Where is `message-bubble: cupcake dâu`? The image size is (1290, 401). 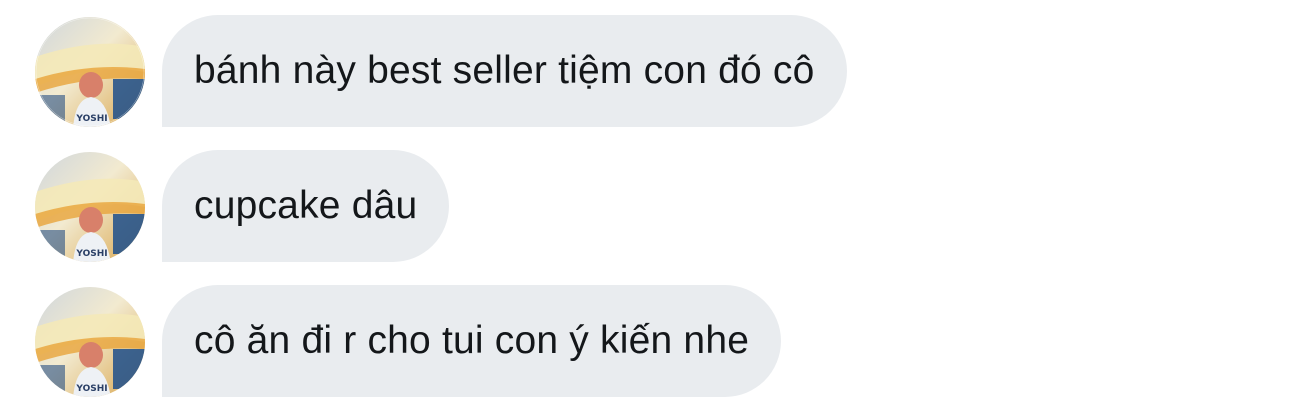
message-bubble: cupcake dâu is located at coordinates (306, 206).